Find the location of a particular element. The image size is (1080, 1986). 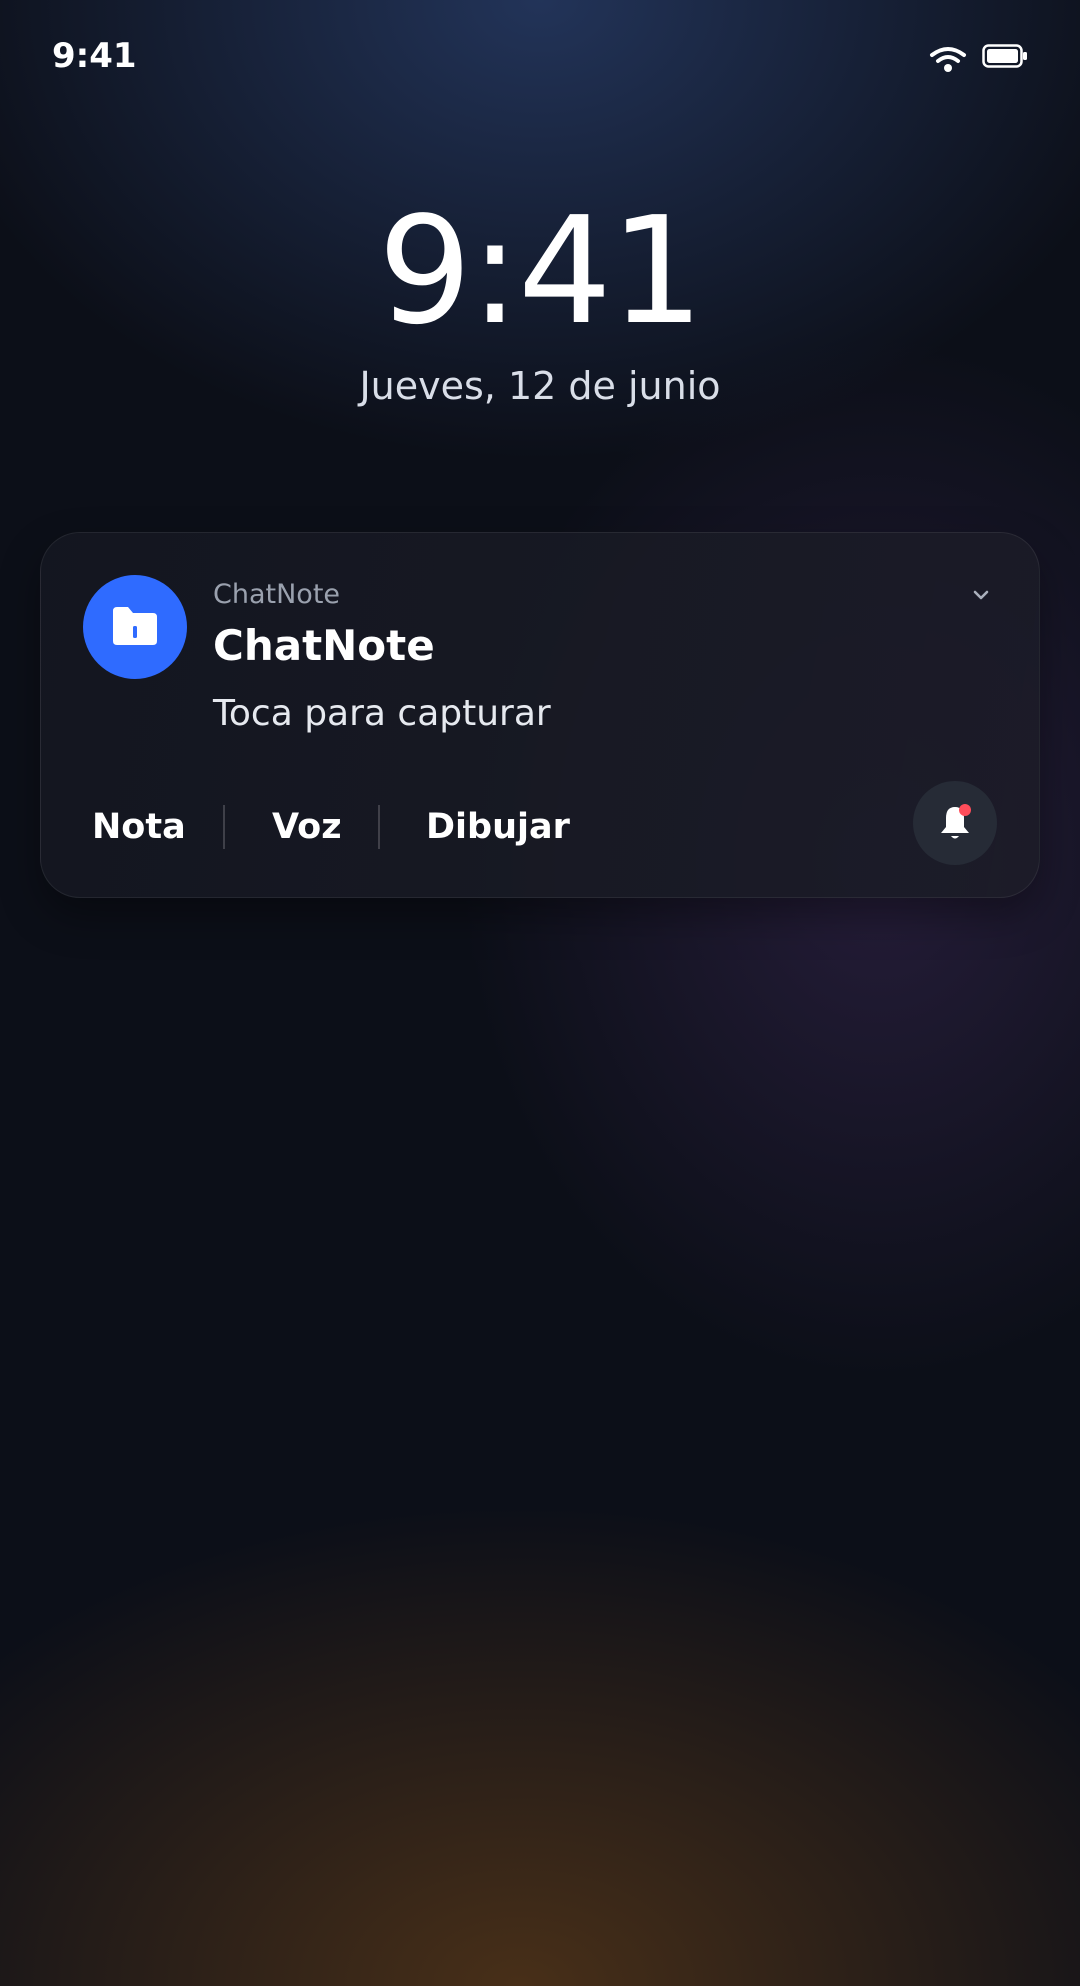

battery-icon is located at coordinates (1004, 56).